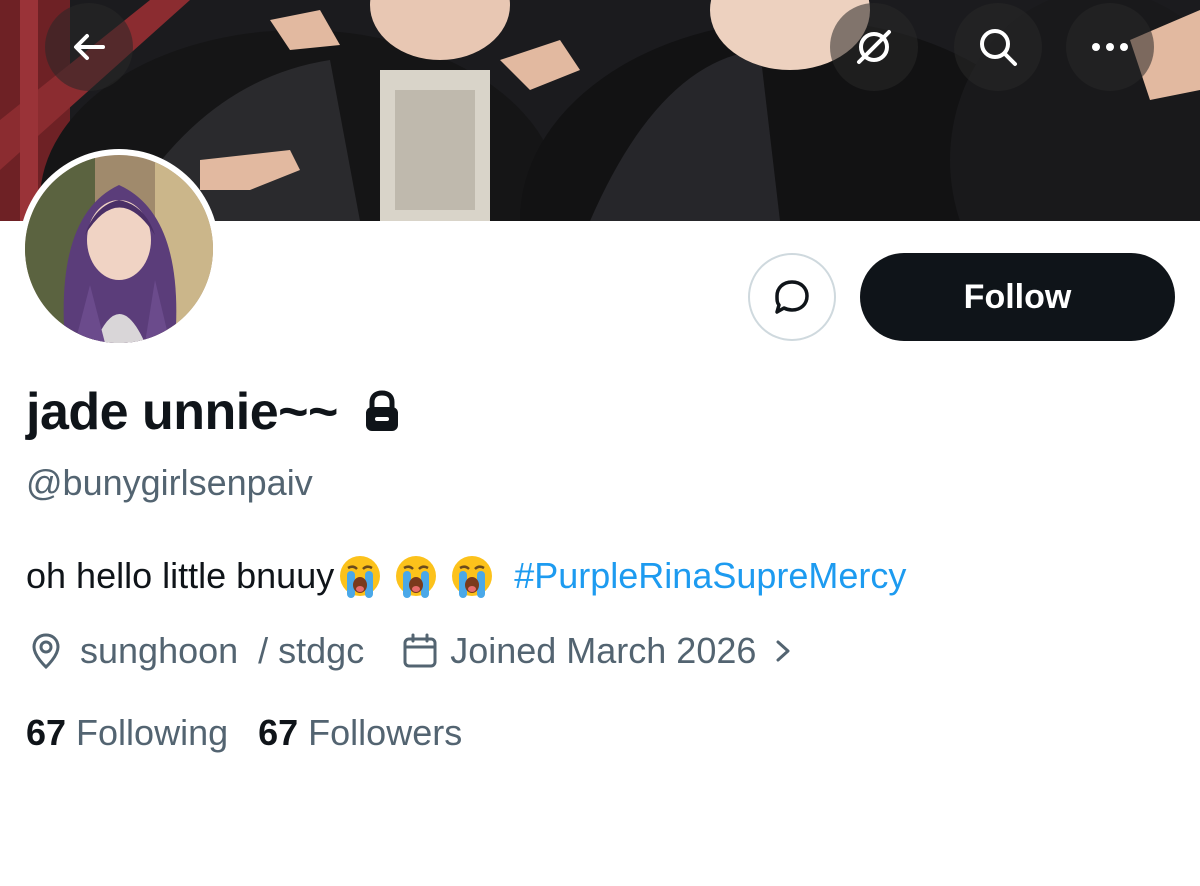 This screenshot has height=886, width=1200. What do you see at coordinates (46, 732) in the screenshot?
I see `following-count: 67` at bounding box center [46, 732].